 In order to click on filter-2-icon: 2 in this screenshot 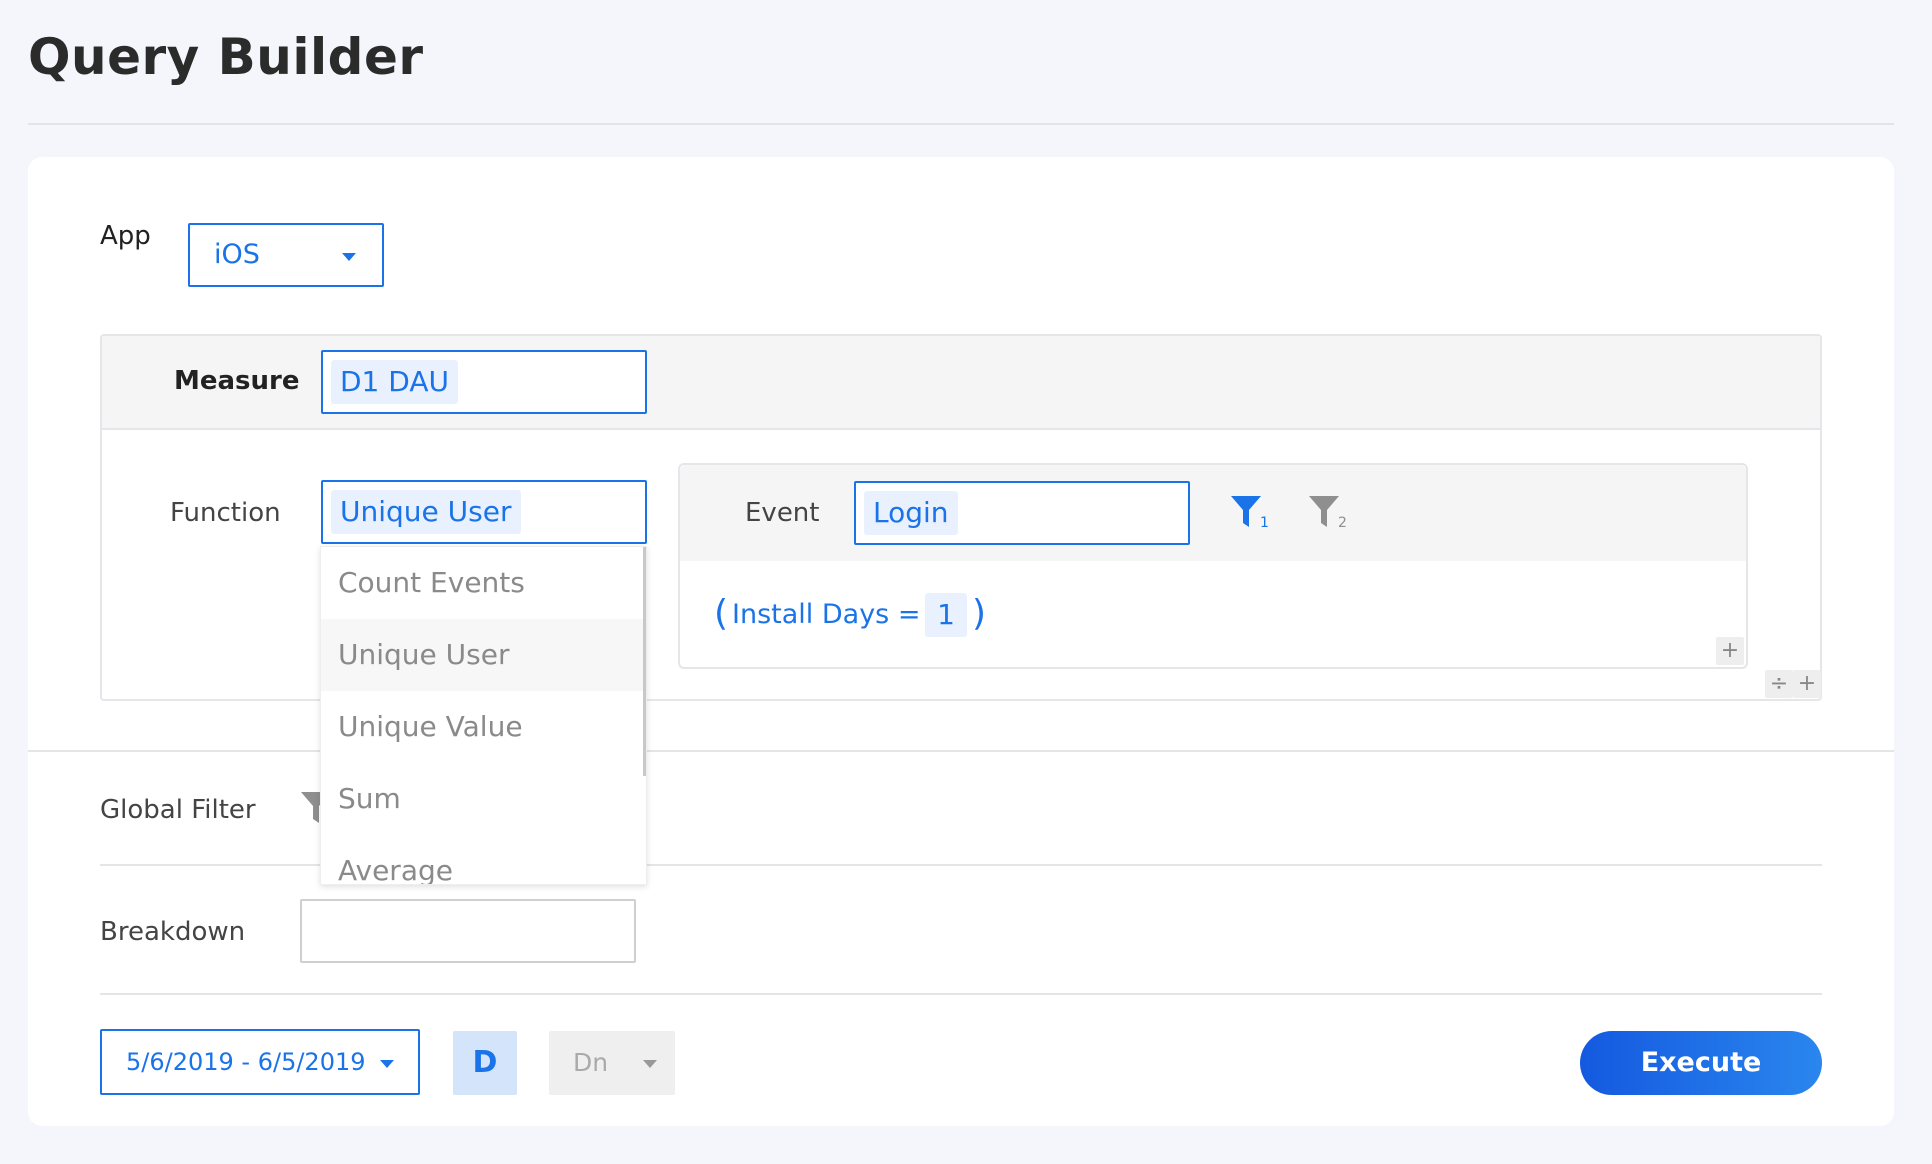, I will do `click(1328, 513)`.